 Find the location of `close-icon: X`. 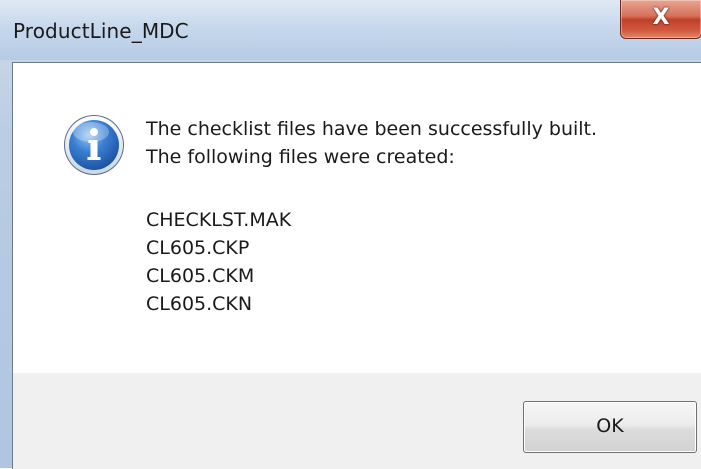

close-icon: X is located at coordinates (661, 17).